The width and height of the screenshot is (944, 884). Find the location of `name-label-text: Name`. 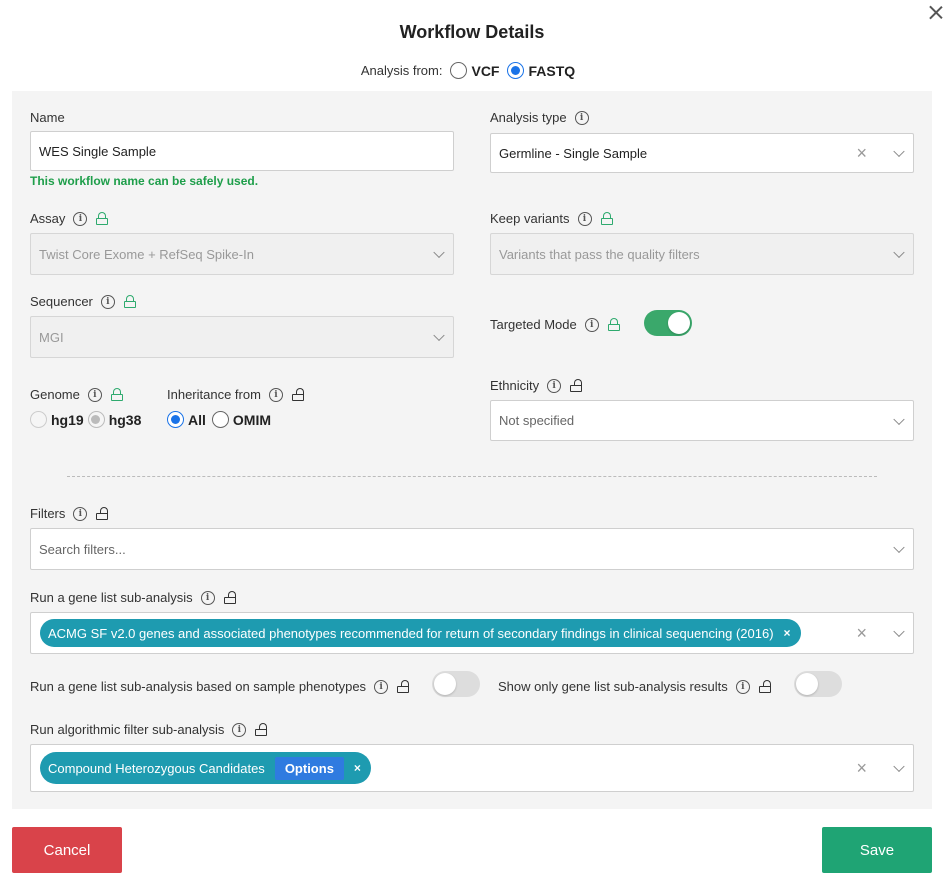

name-label-text: Name is located at coordinates (47, 117).